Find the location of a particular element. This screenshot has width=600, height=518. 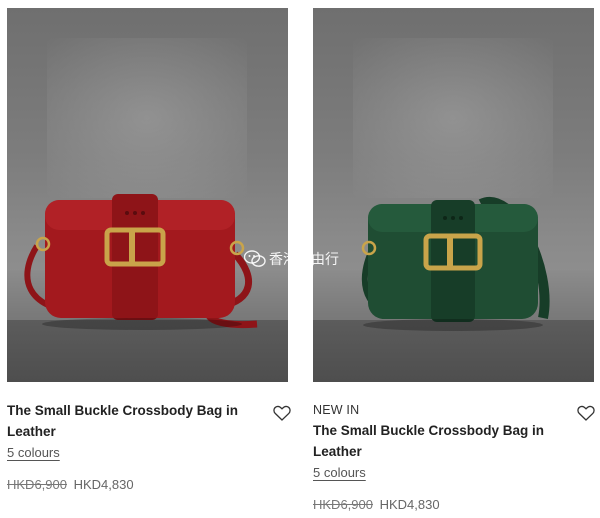

watermark-text: 香港自由行 is located at coordinates (304, 260).